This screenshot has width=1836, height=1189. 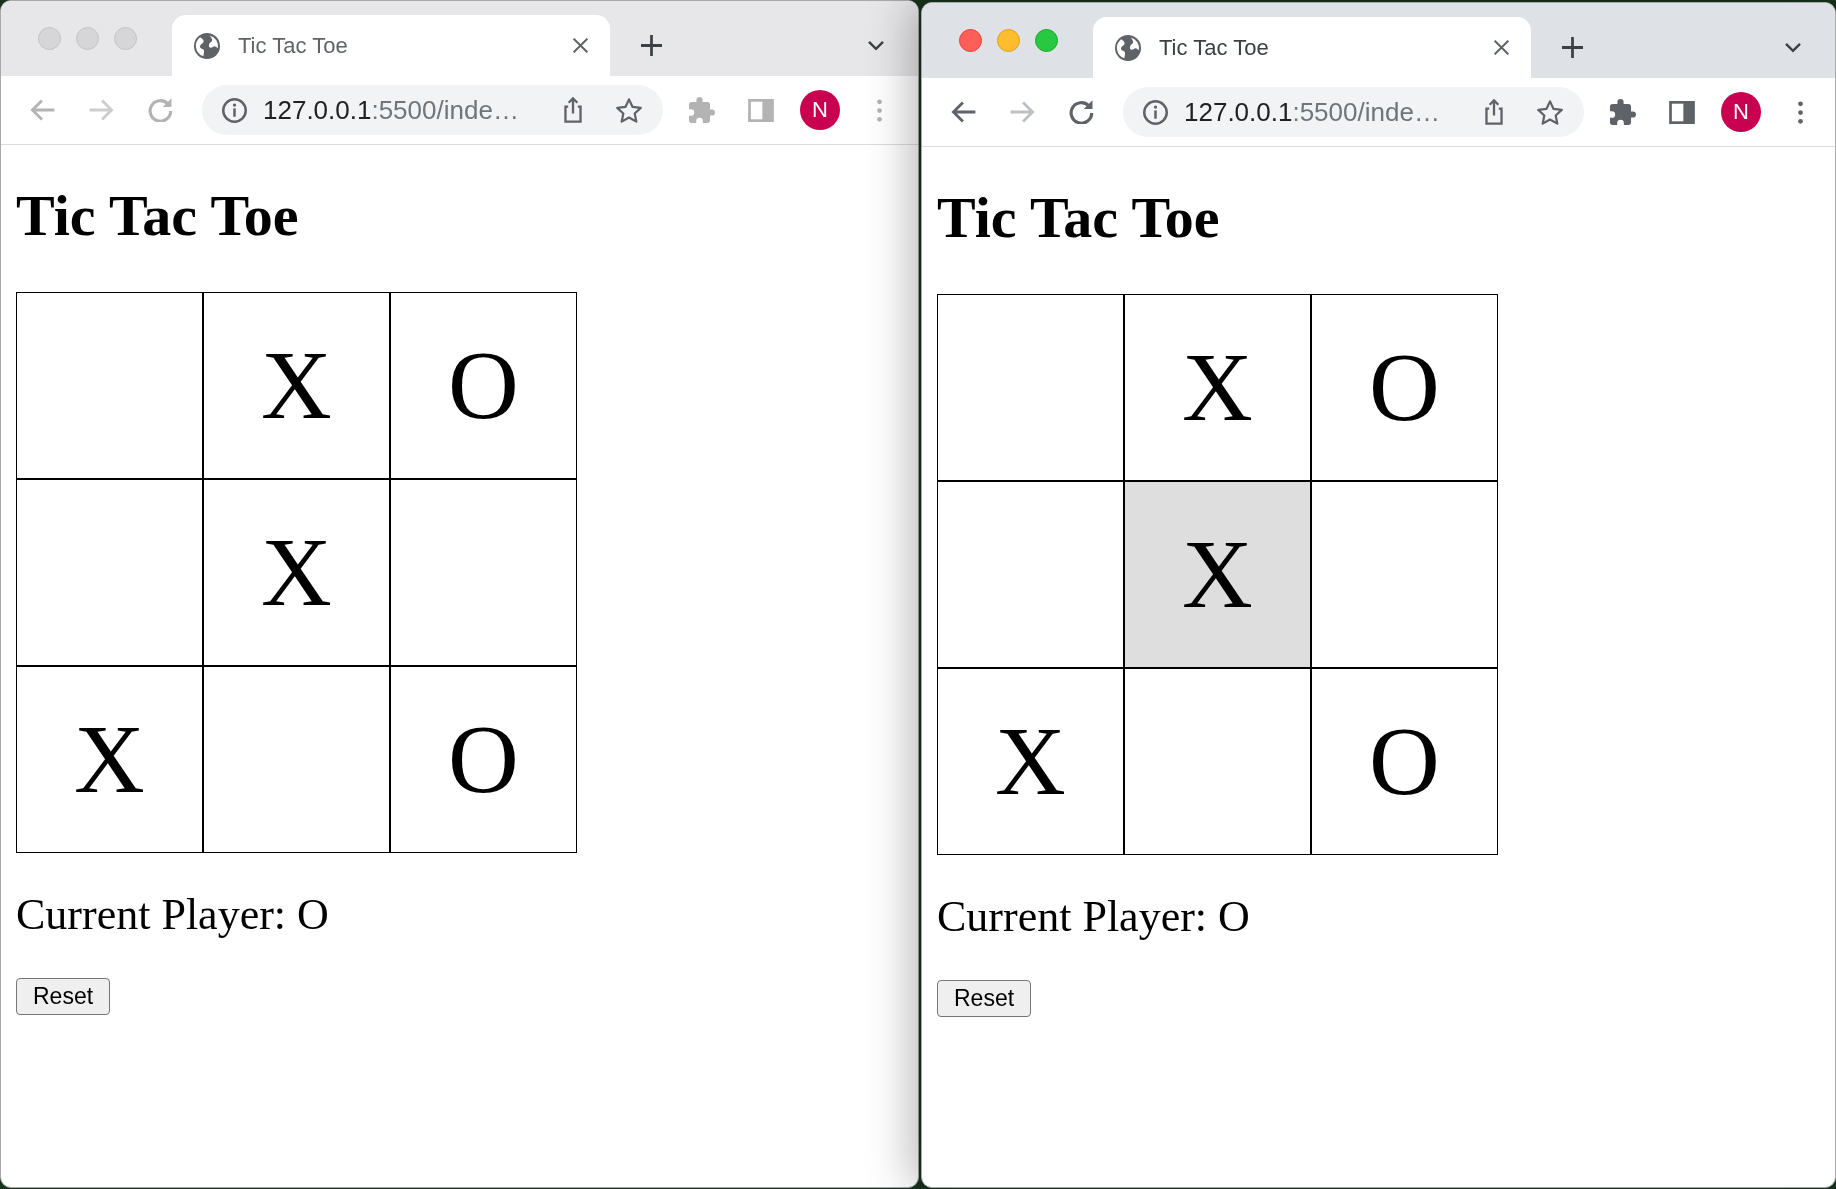 I want to click on puzzle-icon, so click(x=1623, y=112).